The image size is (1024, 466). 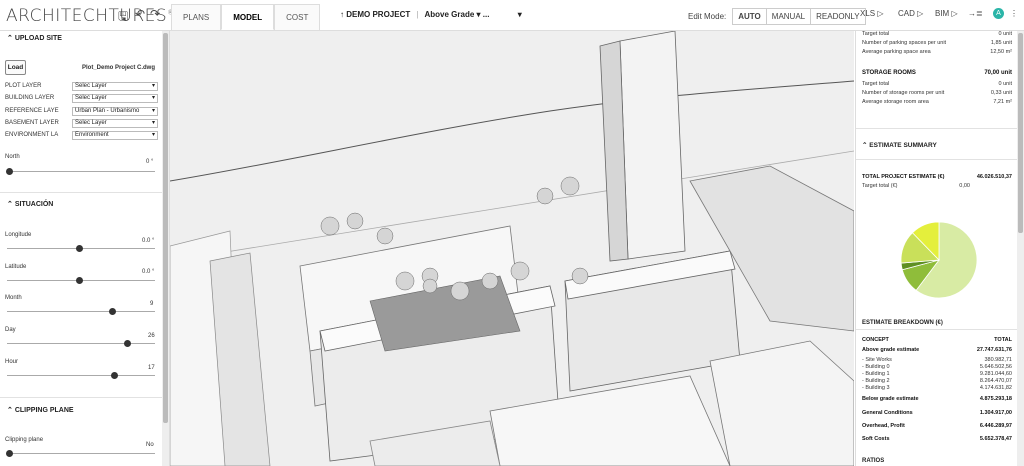 What do you see at coordinates (876, 374) in the screenshot?
I see `breakdown-concept: - Building 1` at bounding box center [876, 374].